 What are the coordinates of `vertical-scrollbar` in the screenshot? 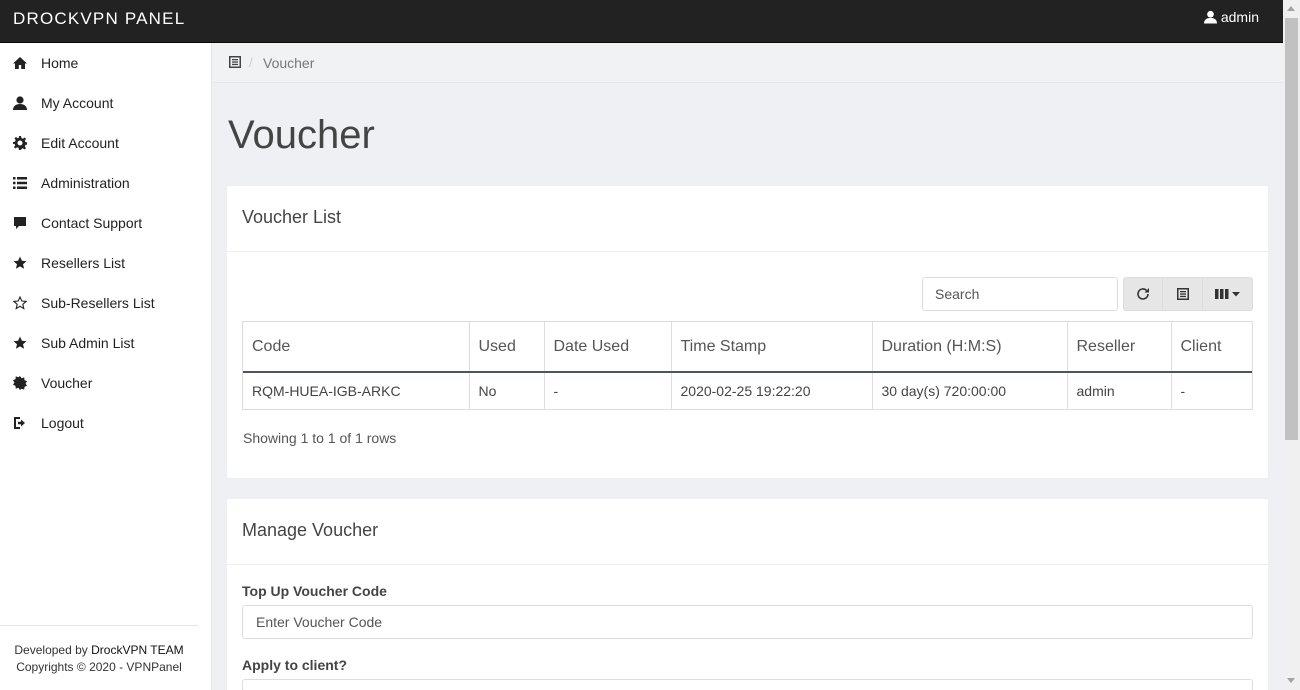 It's located at (1291, 345).